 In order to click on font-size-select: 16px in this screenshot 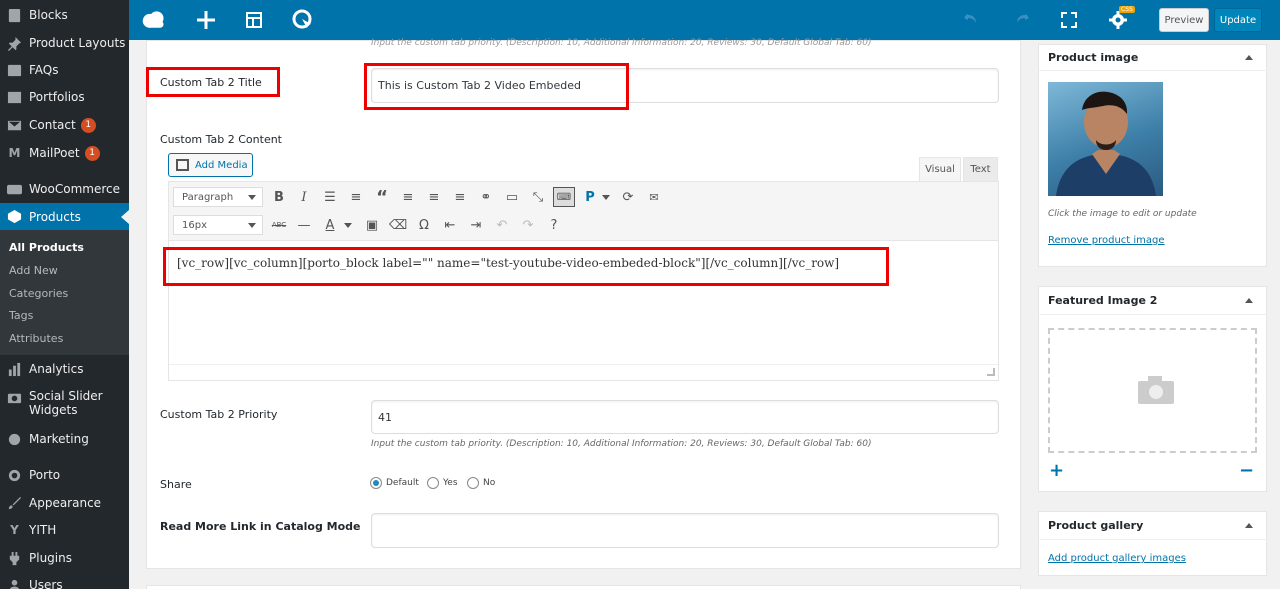, I will do `click(218, 225)`.